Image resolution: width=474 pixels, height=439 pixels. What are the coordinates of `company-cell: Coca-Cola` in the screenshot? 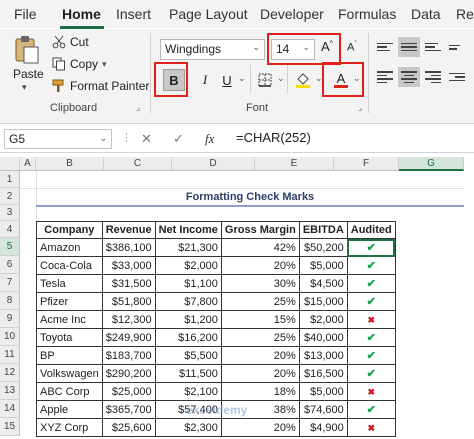 It's located at (69, 265).